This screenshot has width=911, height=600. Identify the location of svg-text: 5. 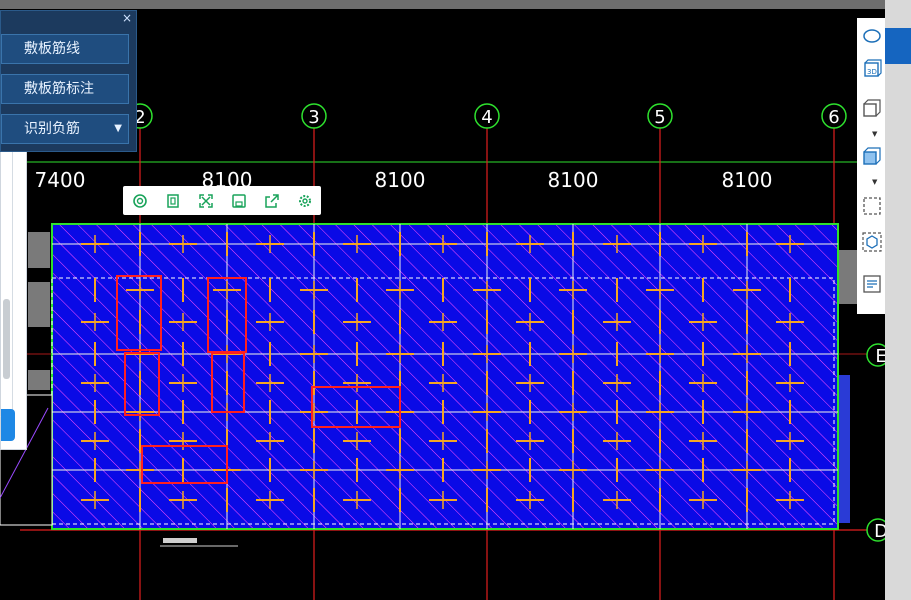
(659, 117).